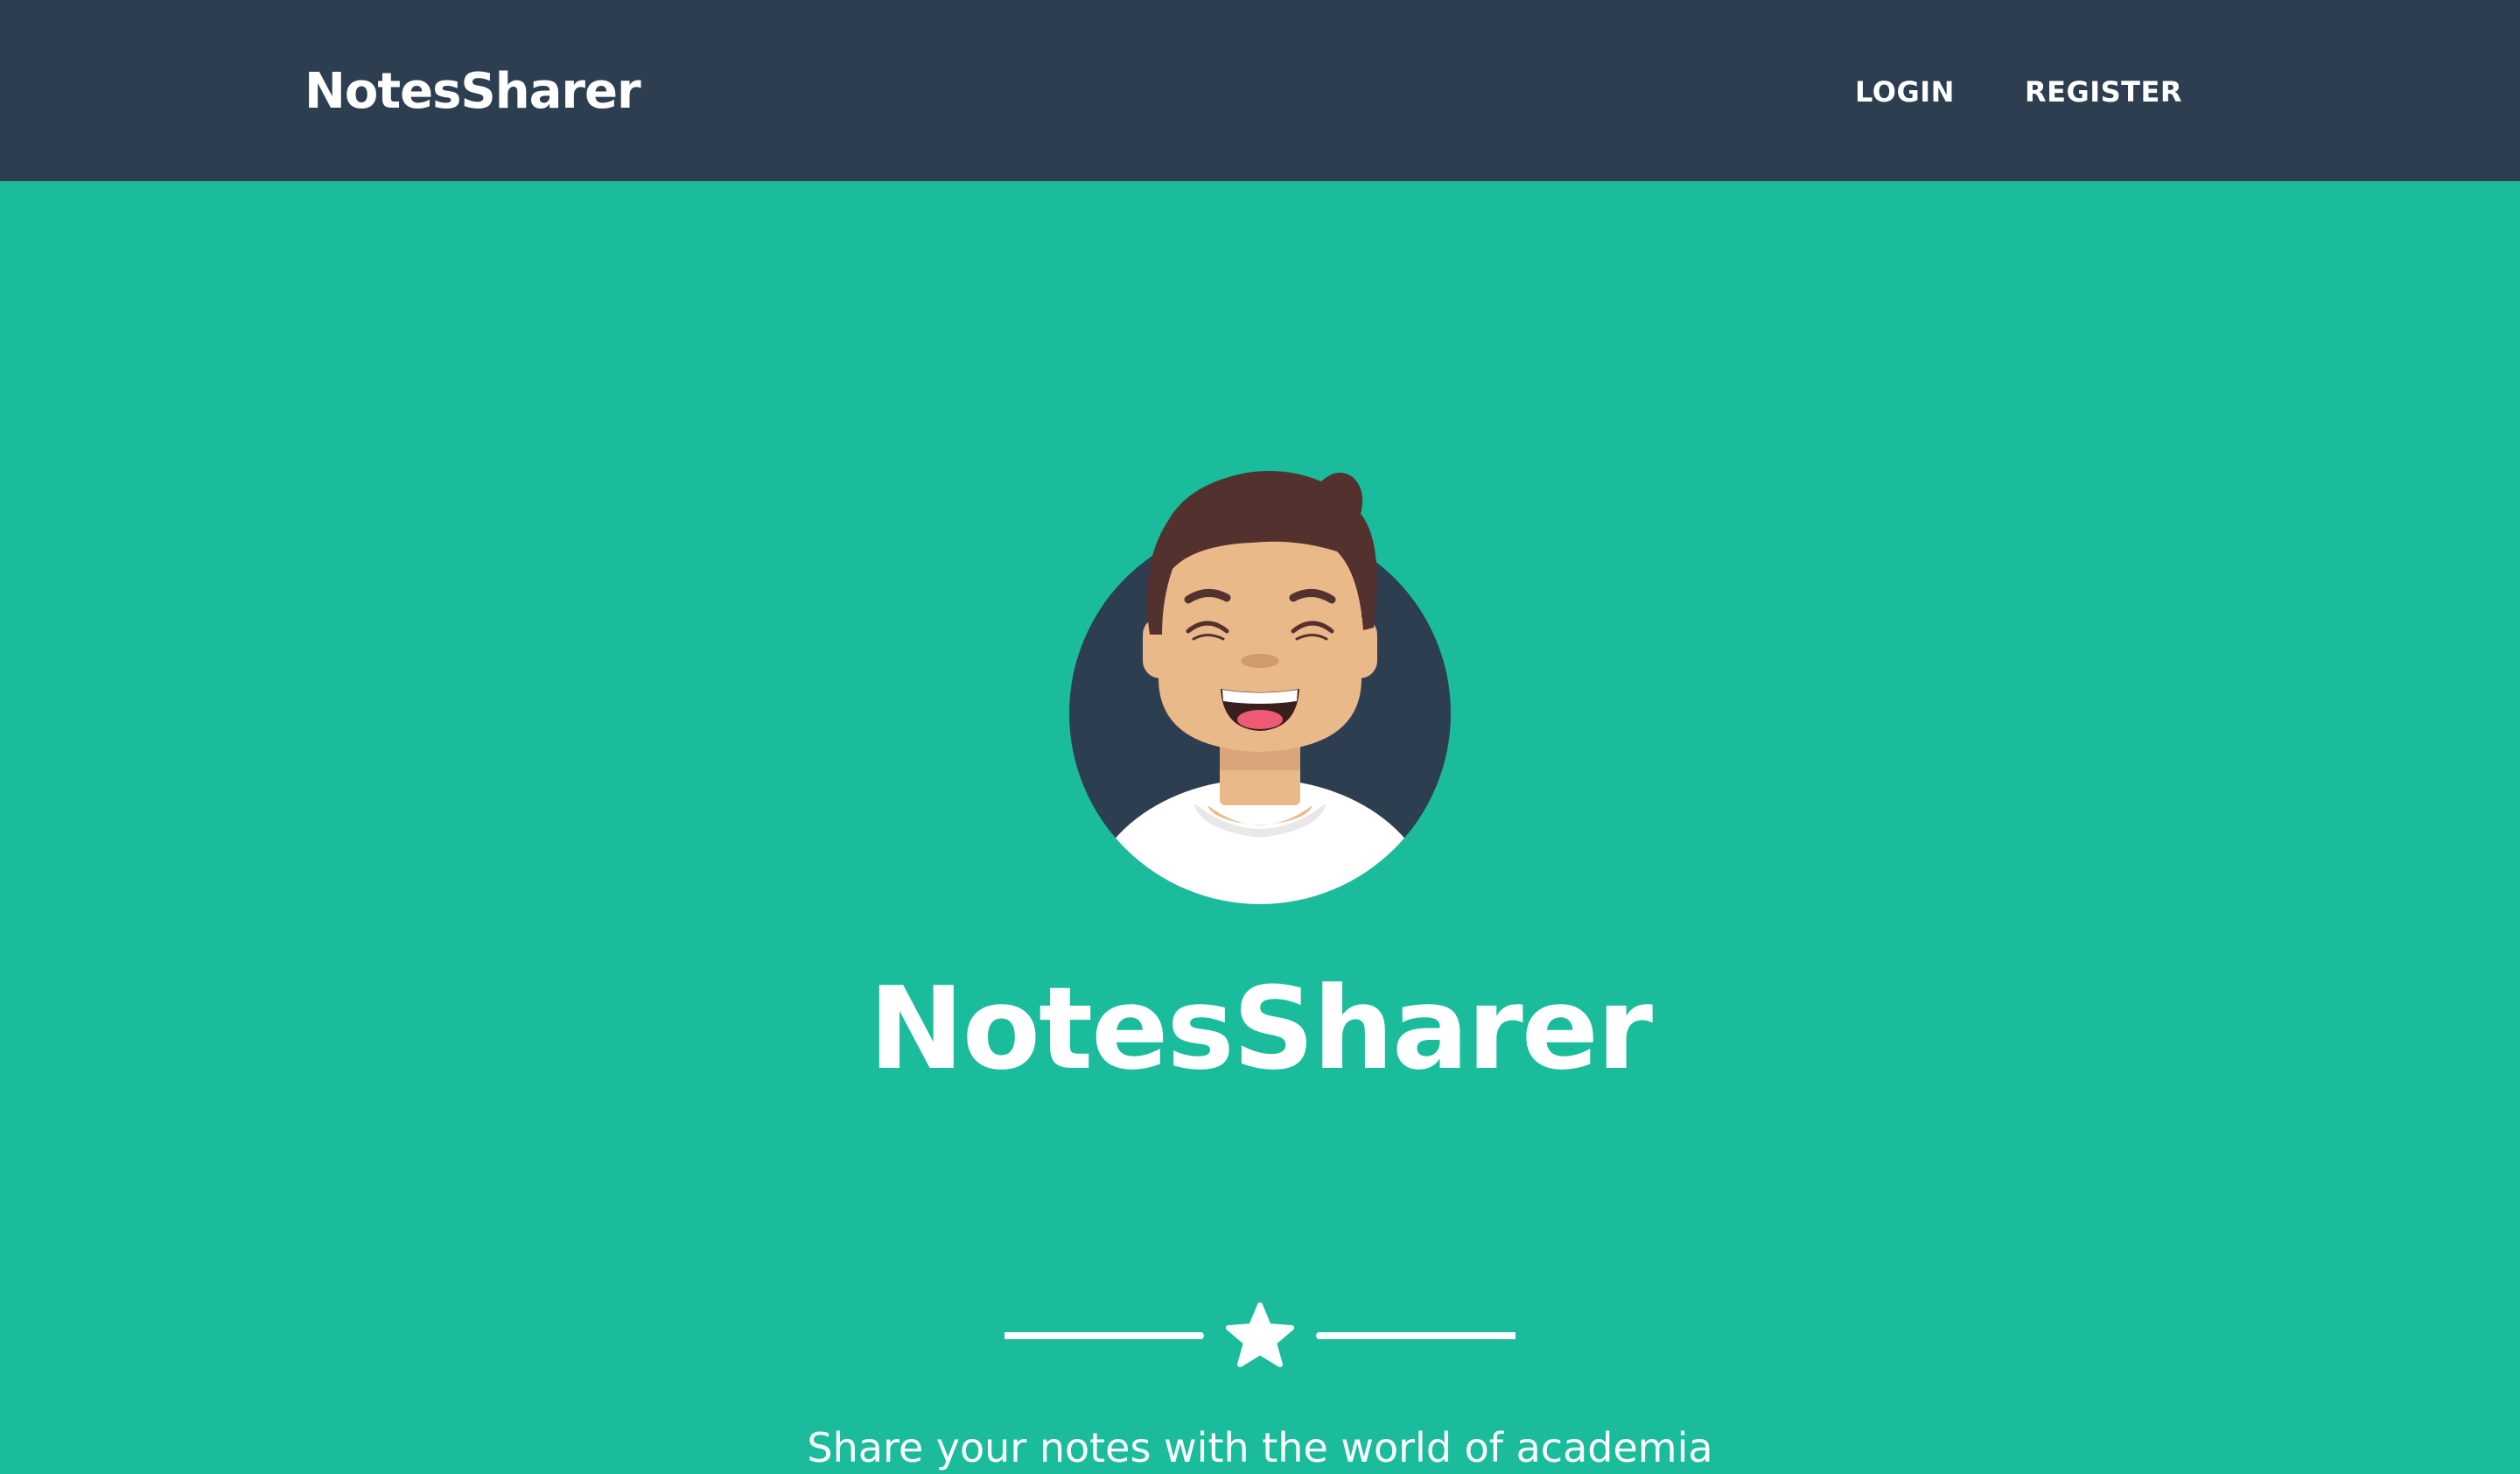 This screenshot has height=1474, width=2520. Describe the element at coordinates (1260, 687) in the screenshot. I see `avatar` at that location.